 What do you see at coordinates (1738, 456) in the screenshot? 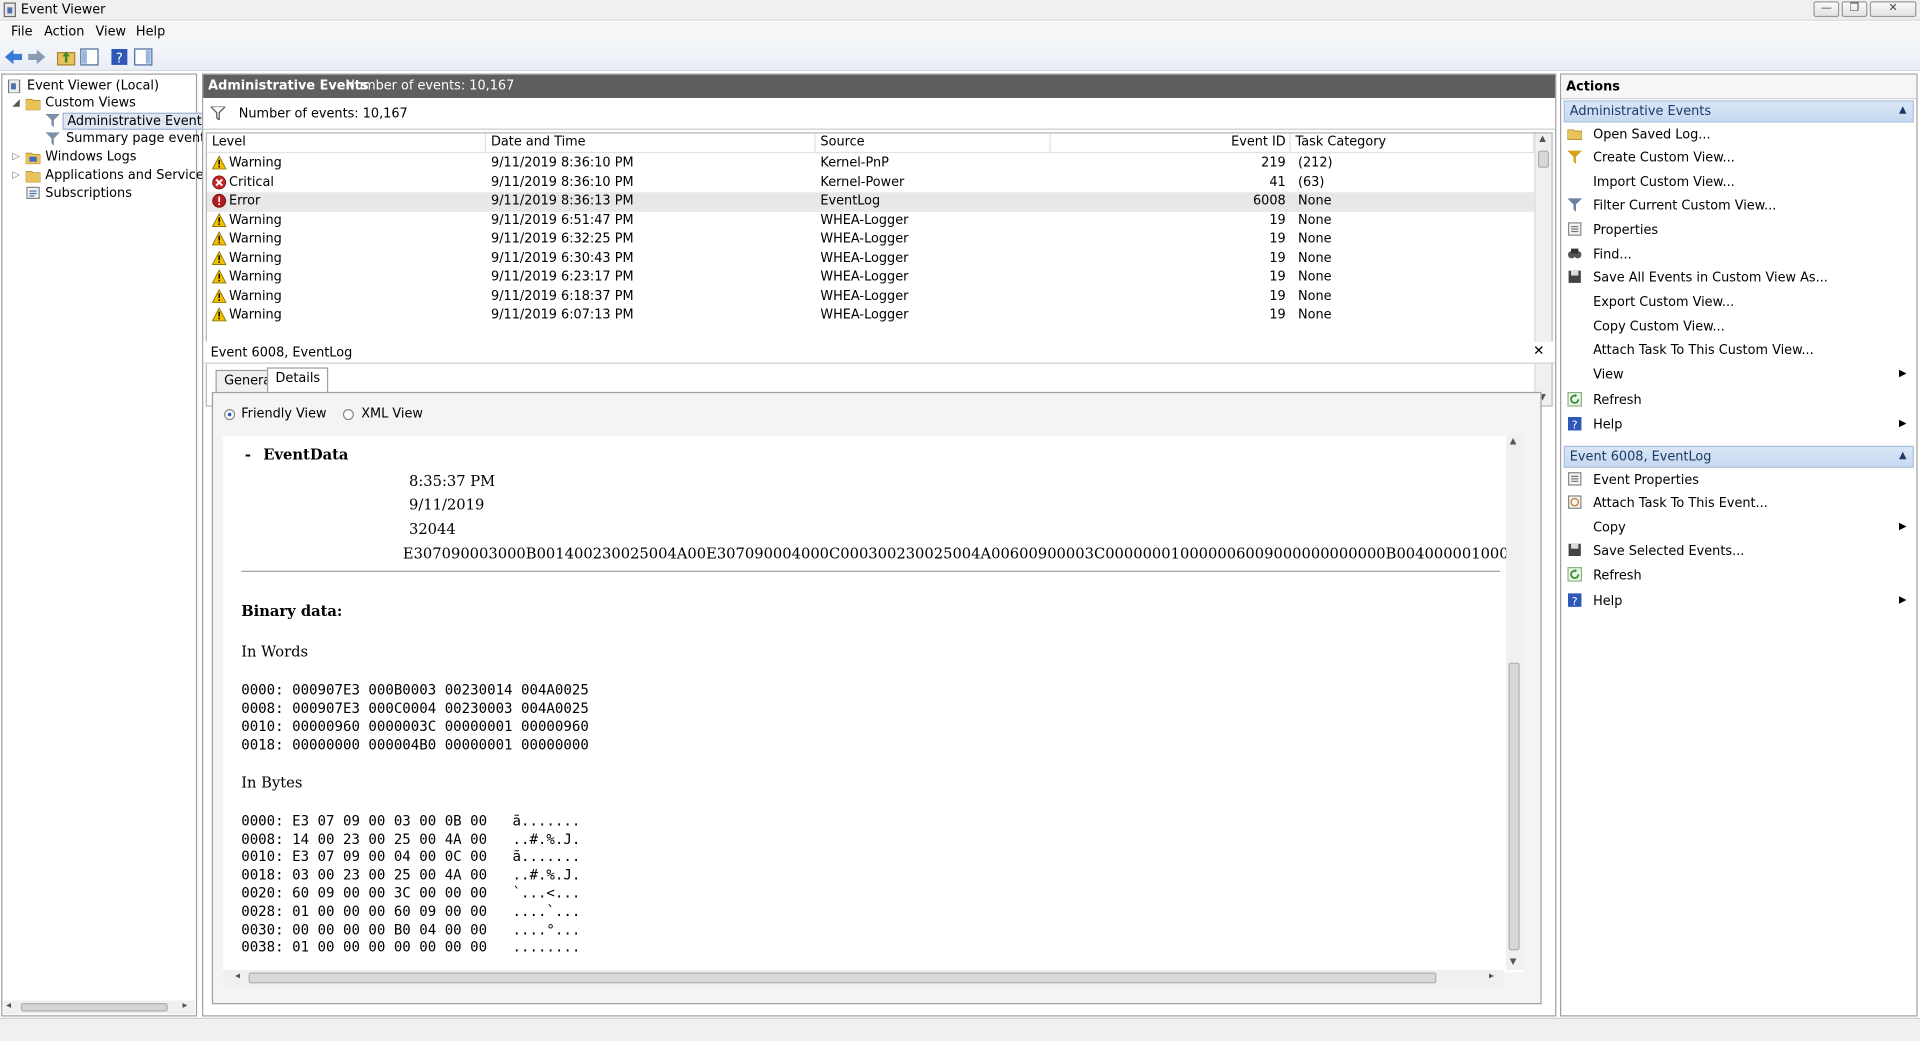
I see `actions-section-event: Event 6008, EventLog ▲` at bounding box center [1738, 456].